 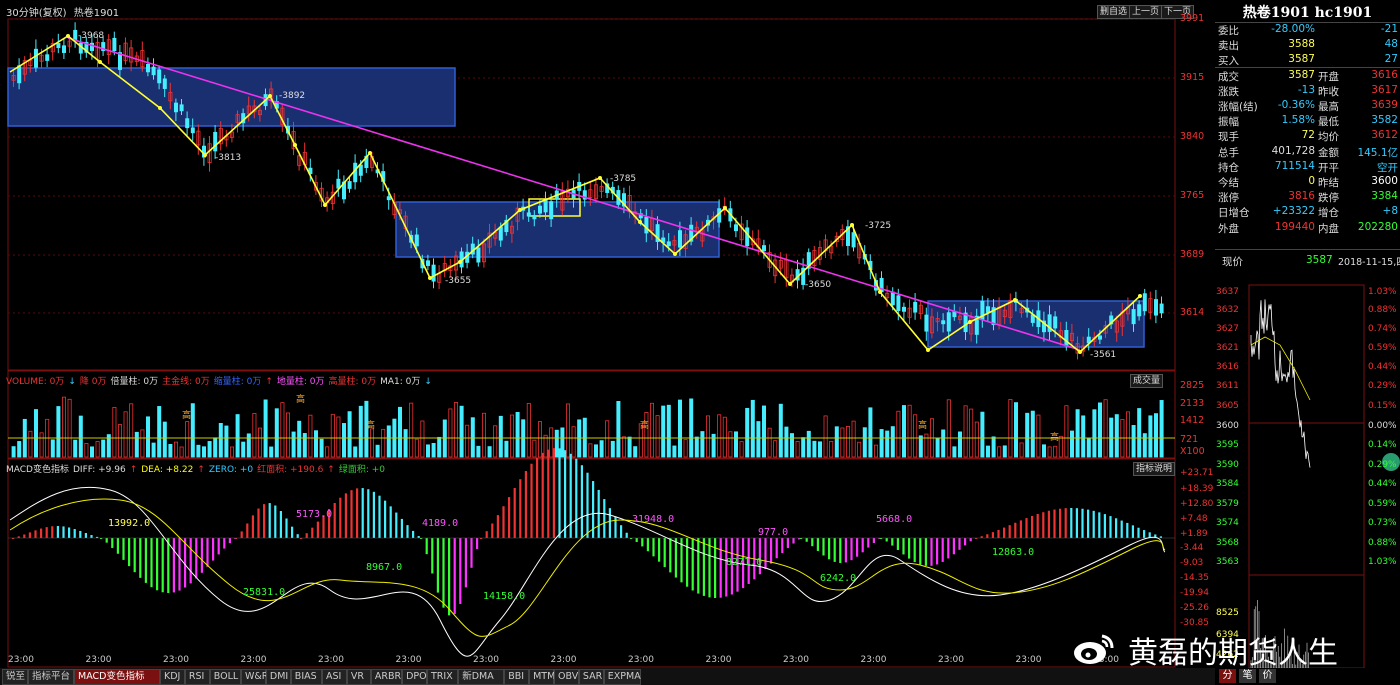 What do you see at coordinates (1308, 30) in the screenshot?
I see `quote-row: 委比 -28.00% -21` at bounding box center [1308, 30].